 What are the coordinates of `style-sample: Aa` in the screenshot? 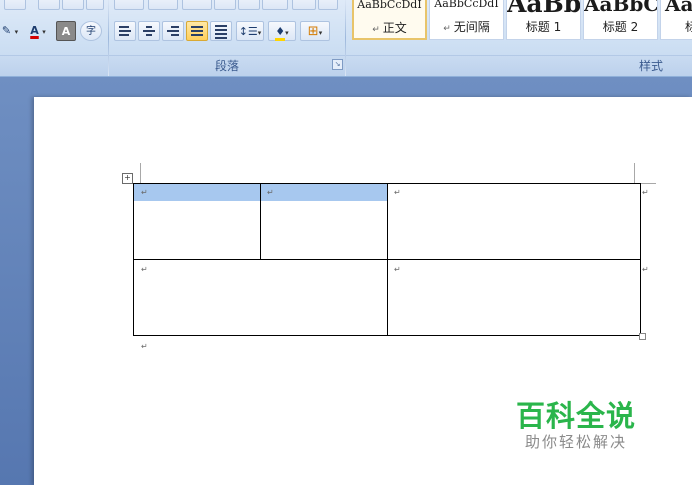 It's located at (678, 8).